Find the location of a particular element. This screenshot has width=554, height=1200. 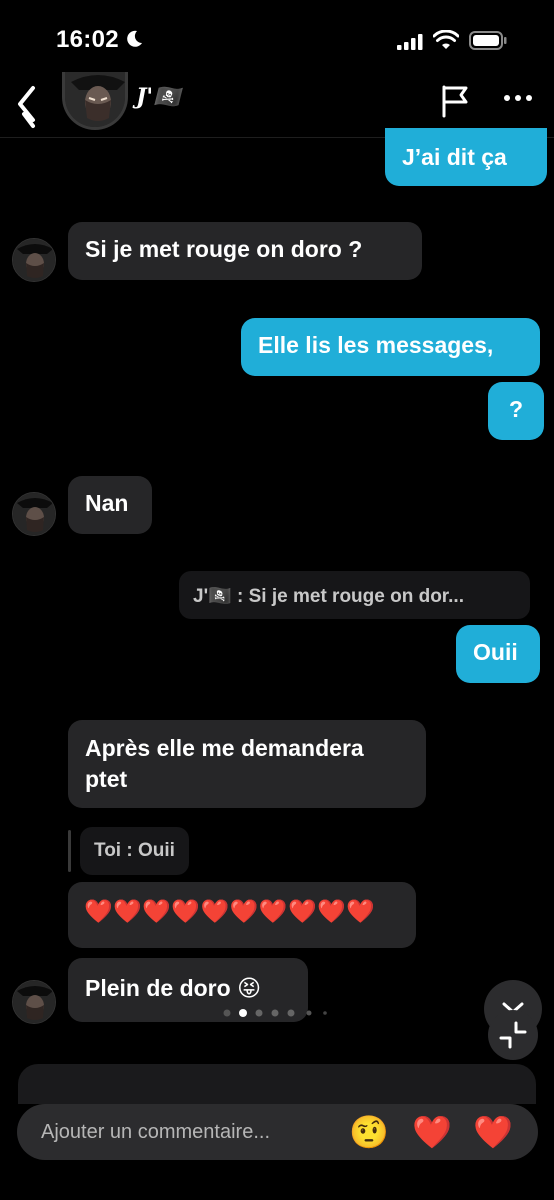

reaction-raised-eyebrow-button: 🤨 is located at coordinates (369, 1132).